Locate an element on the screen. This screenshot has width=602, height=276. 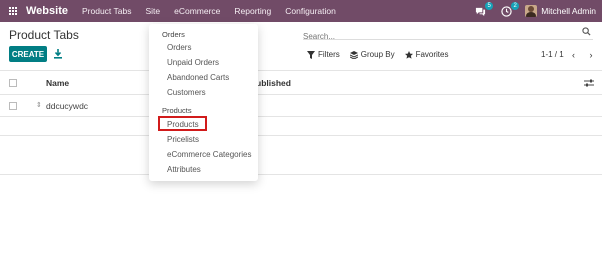
filters-label: Filters is located at coordinates (329, 54).